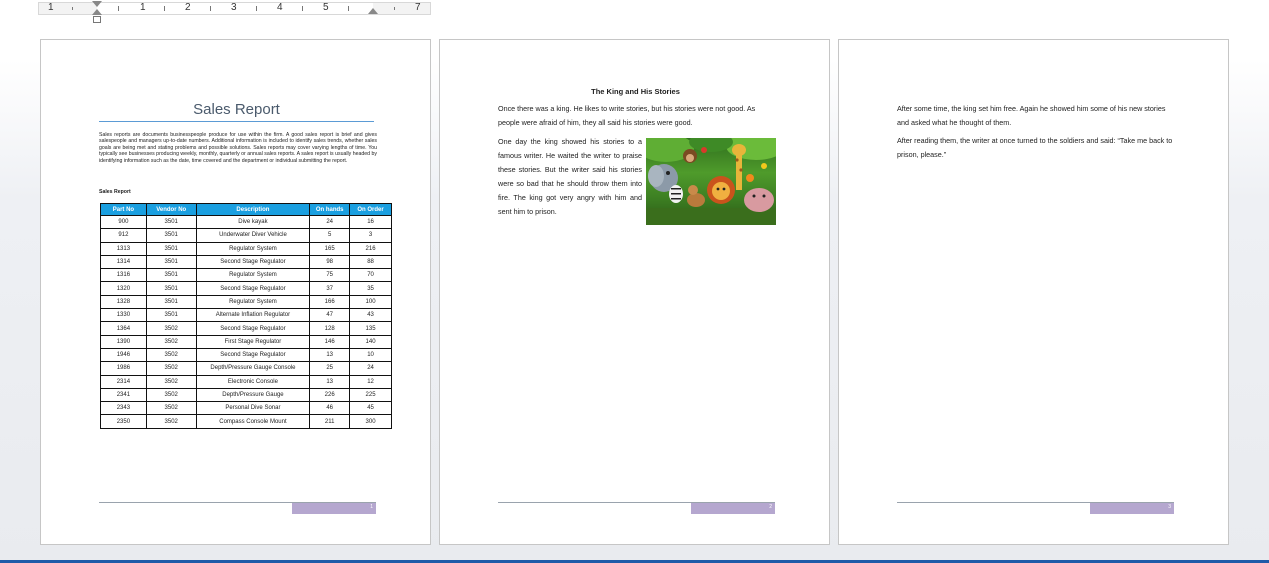  Describe the element at coordinates (330, 315) in the screenshot. I see `cell-on-hands: 47` at that location.